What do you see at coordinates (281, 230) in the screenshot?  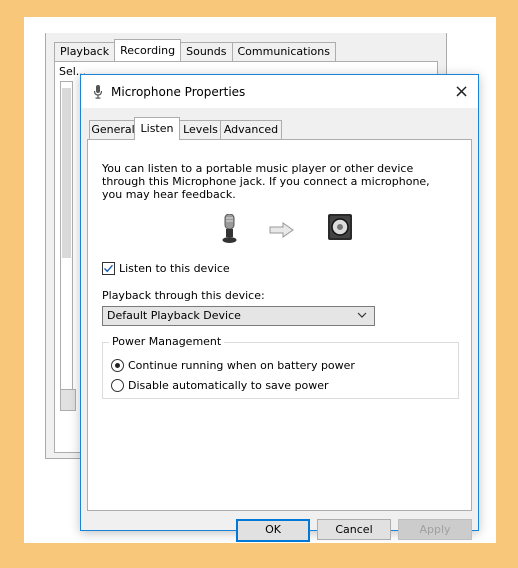 I see `arrow-right-icon` at bounding box center [281, 230].